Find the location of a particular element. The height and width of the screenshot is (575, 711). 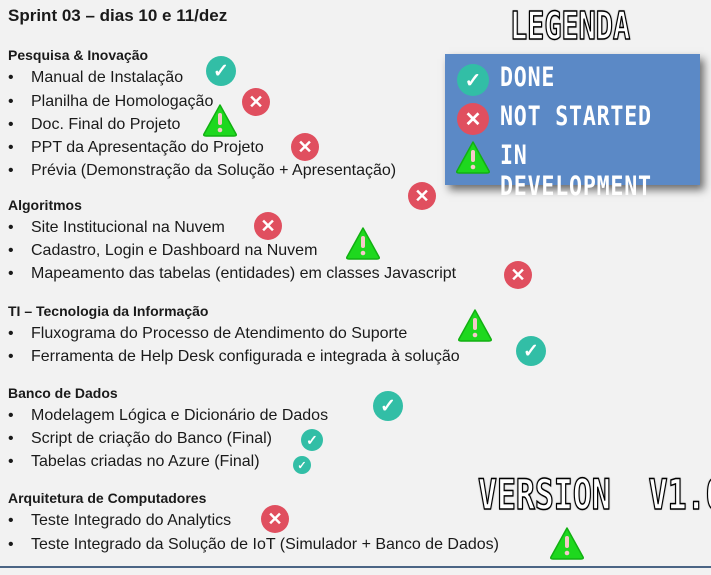

task-item: • Manual de Instalação is located at coordinates (95, 78).